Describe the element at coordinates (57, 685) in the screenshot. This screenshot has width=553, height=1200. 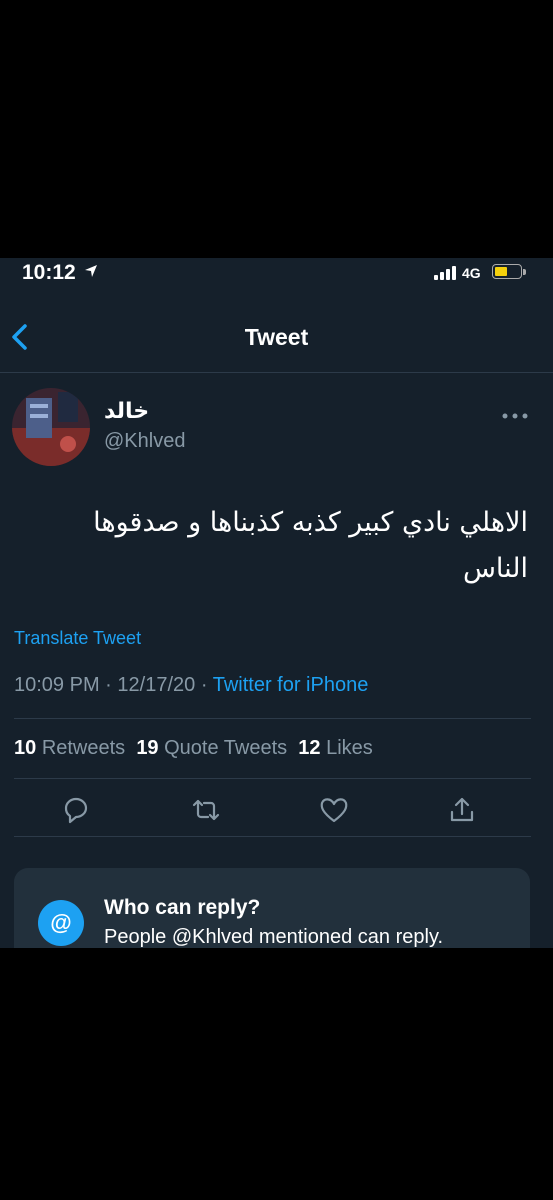
I see `tweet-time: 10:09 PM` at that location.